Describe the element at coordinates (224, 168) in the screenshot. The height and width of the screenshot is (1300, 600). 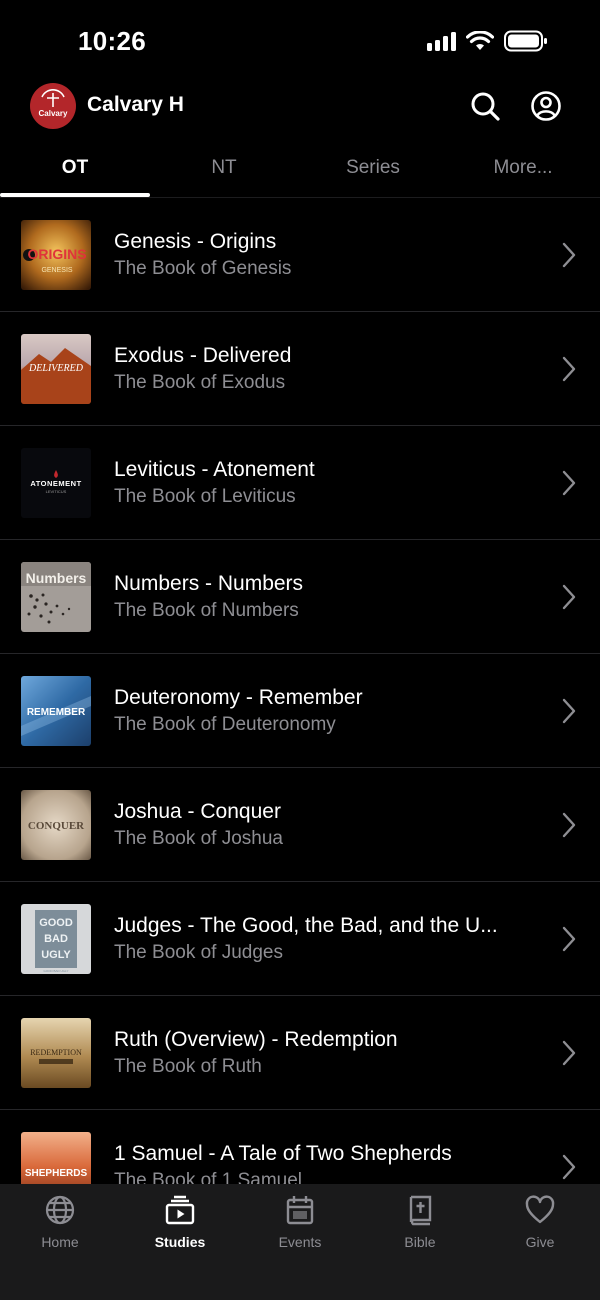
I see `tab-nt: NT` at that location.